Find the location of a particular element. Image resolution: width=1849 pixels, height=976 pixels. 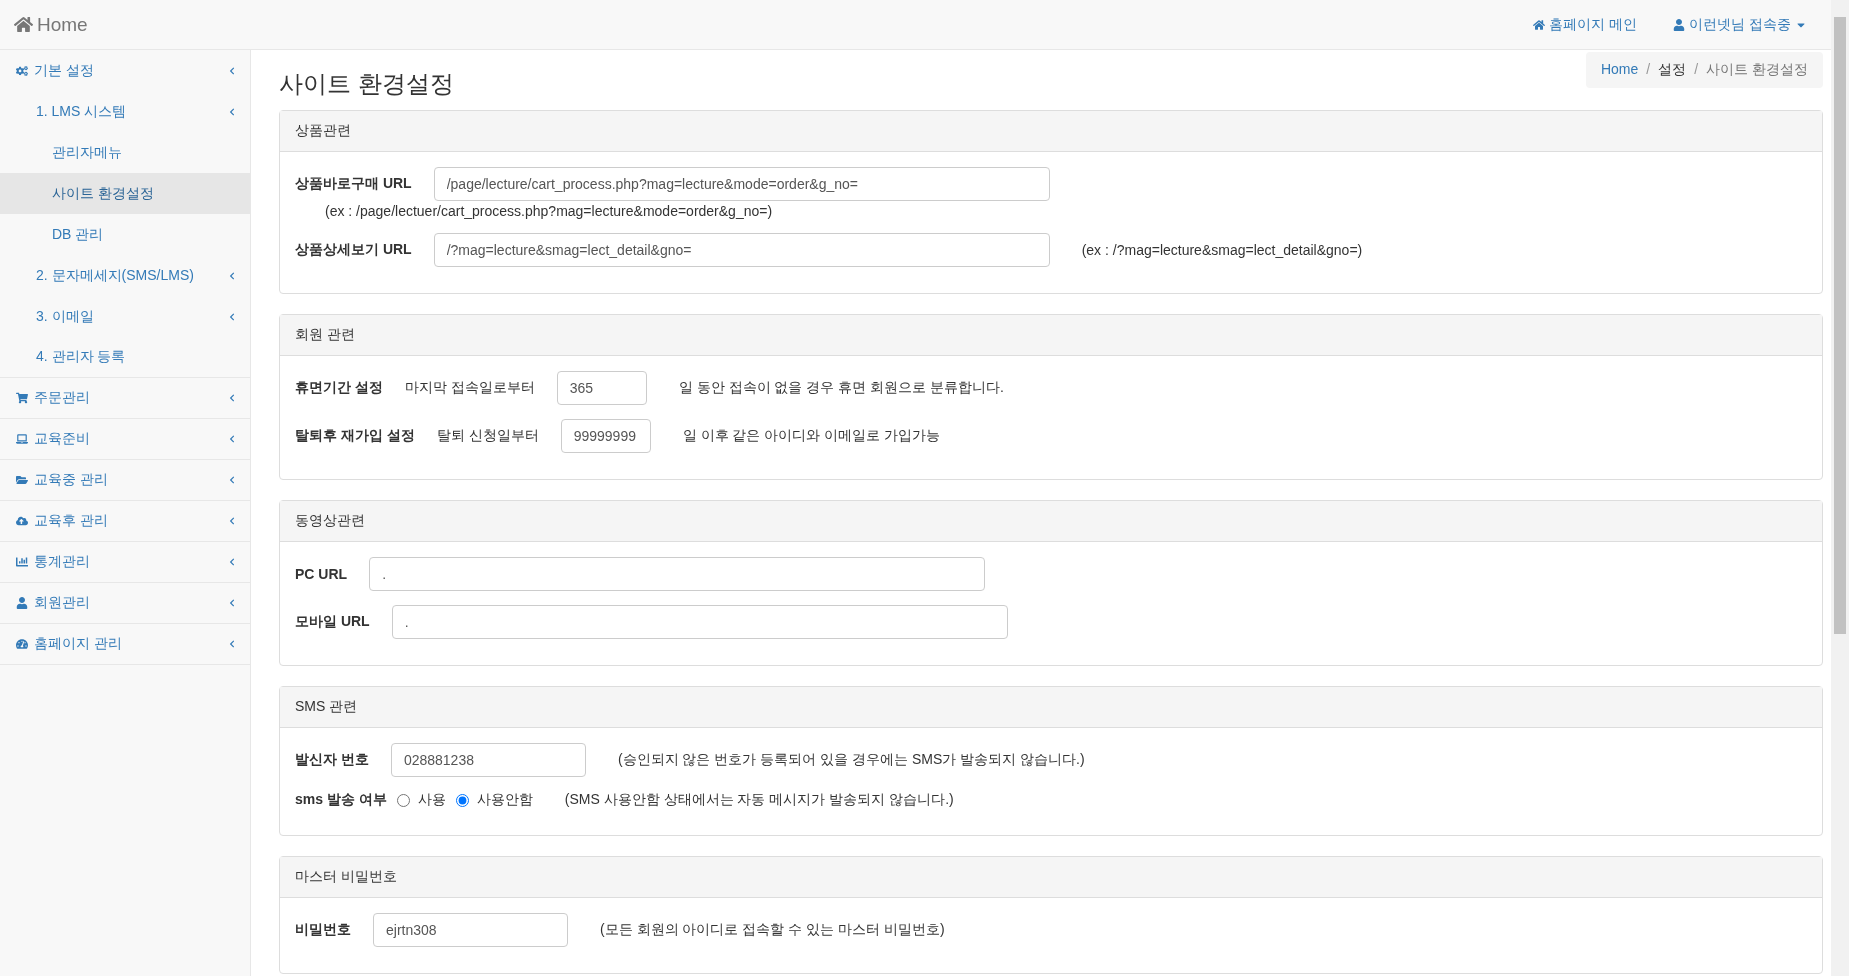

field-text: 마지막 접속일로부터 is located at coordinates (469, 388).